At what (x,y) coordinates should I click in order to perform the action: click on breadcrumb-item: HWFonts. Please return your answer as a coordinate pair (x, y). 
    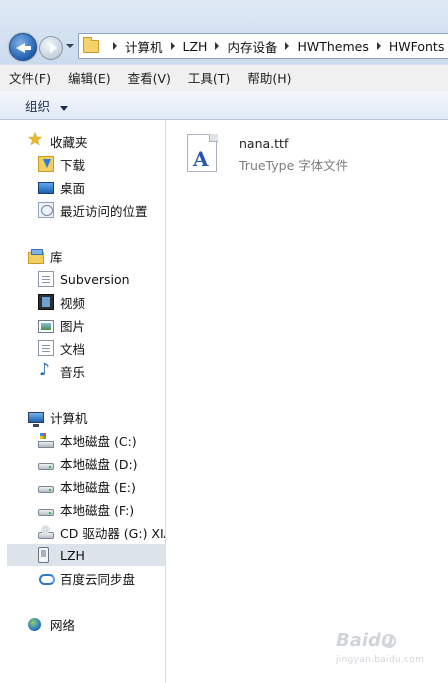
    Looking at the image, I should click on (417, 46).